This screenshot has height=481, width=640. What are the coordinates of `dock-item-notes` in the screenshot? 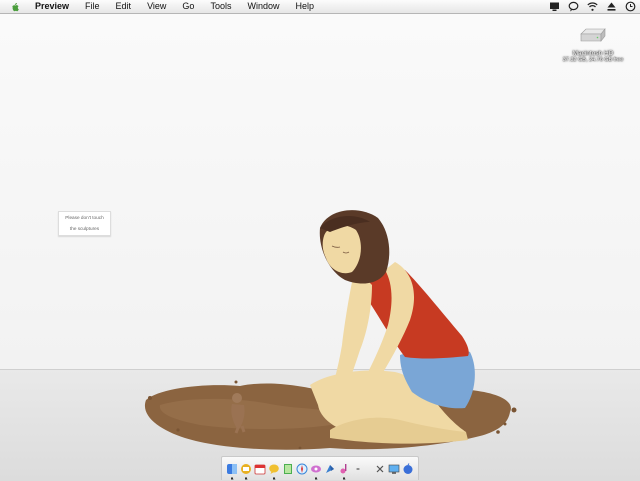 It's located at (288, 469).